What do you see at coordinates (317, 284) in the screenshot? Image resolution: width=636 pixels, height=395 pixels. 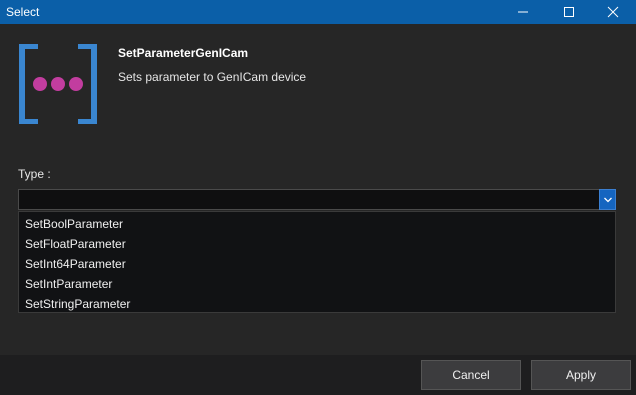 I see `dropdown-option: SetIntParameter` at bounding box center [317, 284].